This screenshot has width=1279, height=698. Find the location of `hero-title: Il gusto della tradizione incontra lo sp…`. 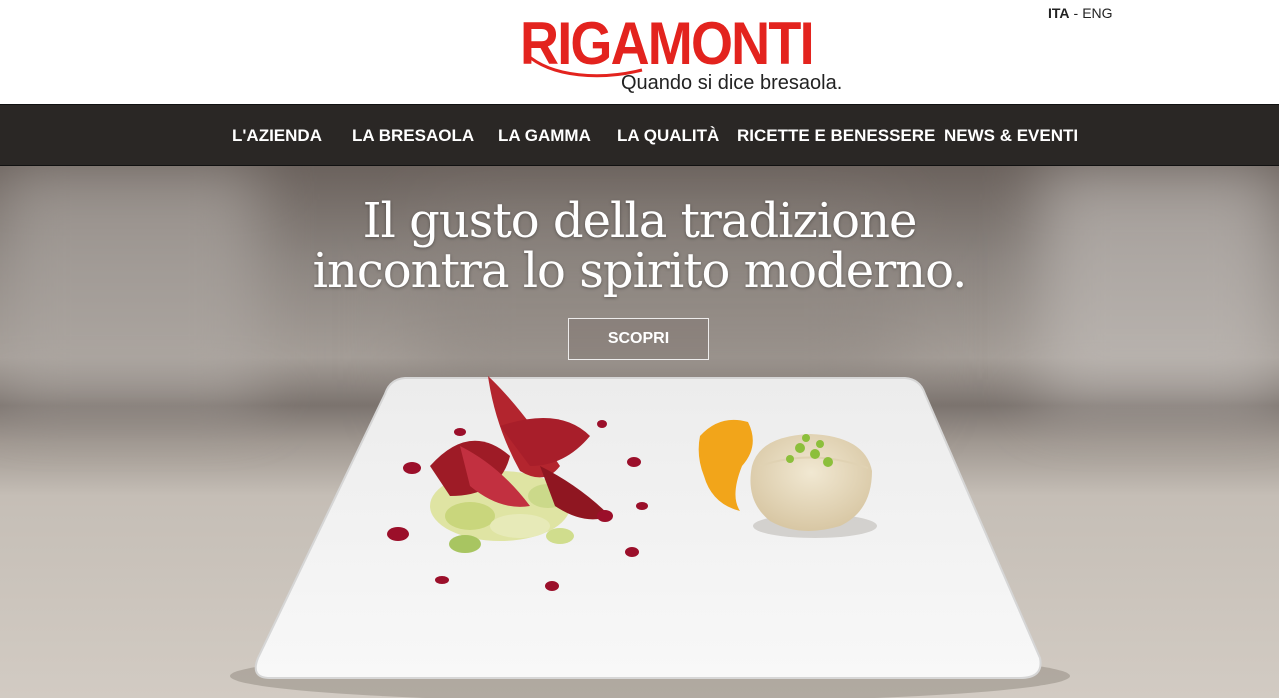

hero-title: Il gusto della tradizione incontra lo sp… is located at coordinates (639, 246).